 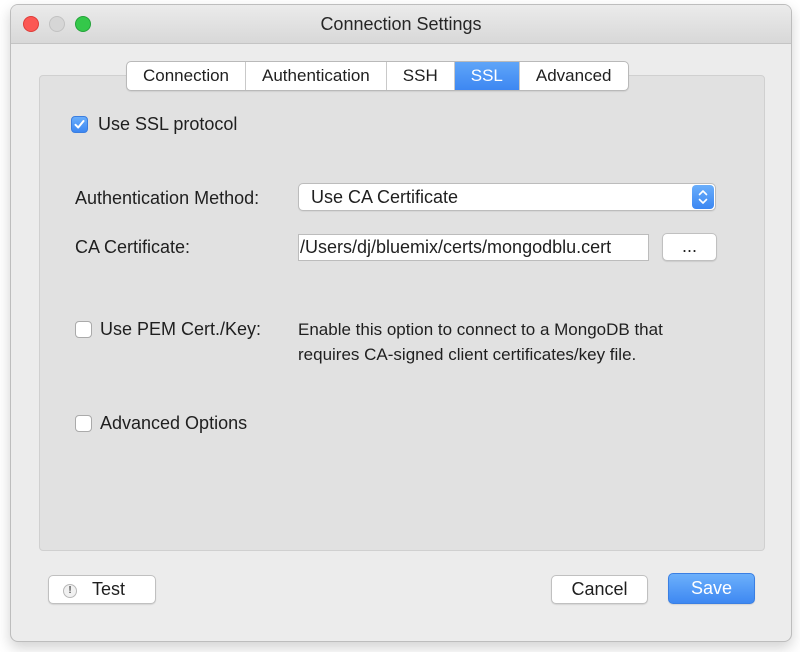 What do you see at coordinates (385, 197) in the screenshot?
I see `auth-method-value: Use CA Certificate` at bounding box center [385, 197].